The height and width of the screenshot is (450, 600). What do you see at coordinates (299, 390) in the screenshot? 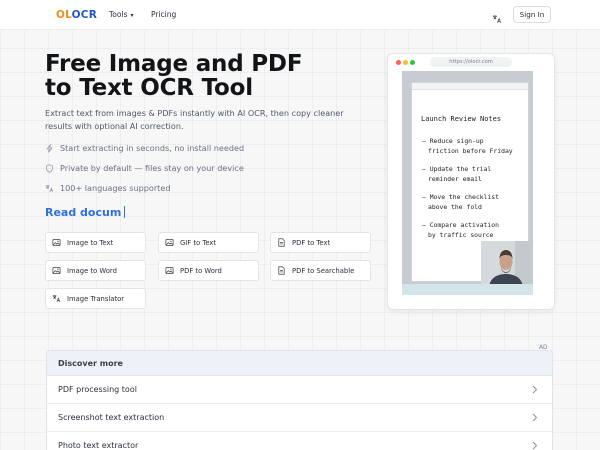
I see `discover-item: PDF processing tool` at bounding box center [299, 390].